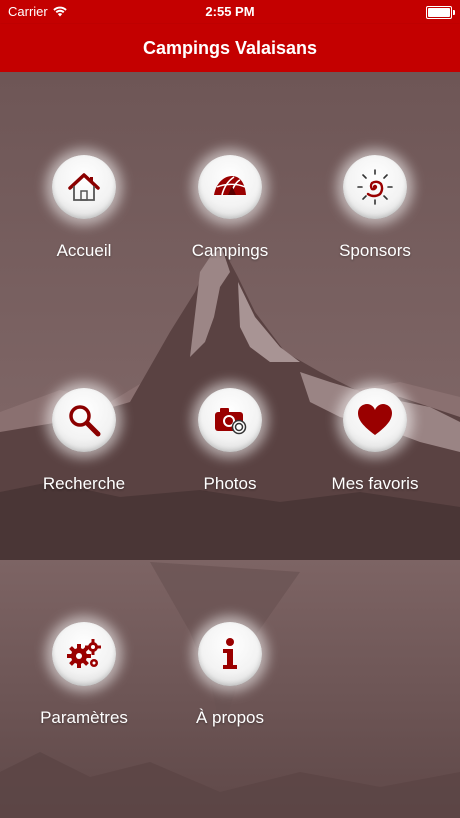  I want to click on tent-icon, so click(230, 186).